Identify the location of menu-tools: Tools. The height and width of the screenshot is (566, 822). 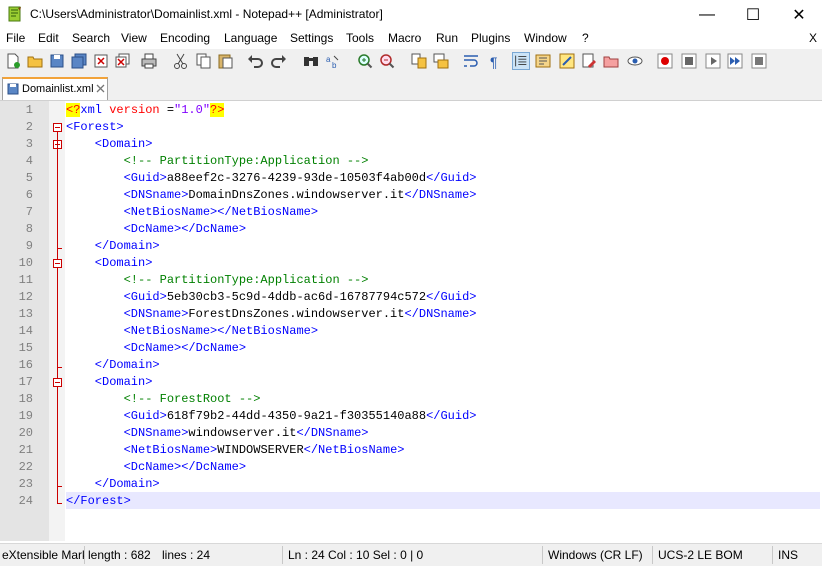
(360, 38).